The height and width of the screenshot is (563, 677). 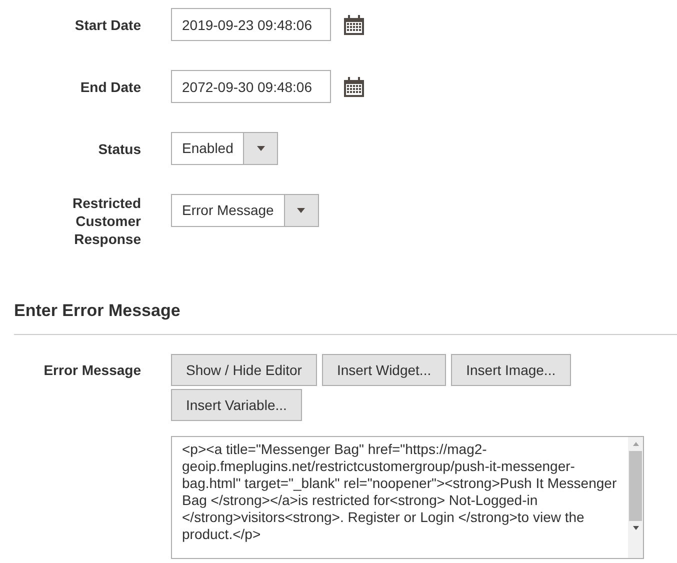 I want to click on field-label: End Date, so click(x=110, y=87).